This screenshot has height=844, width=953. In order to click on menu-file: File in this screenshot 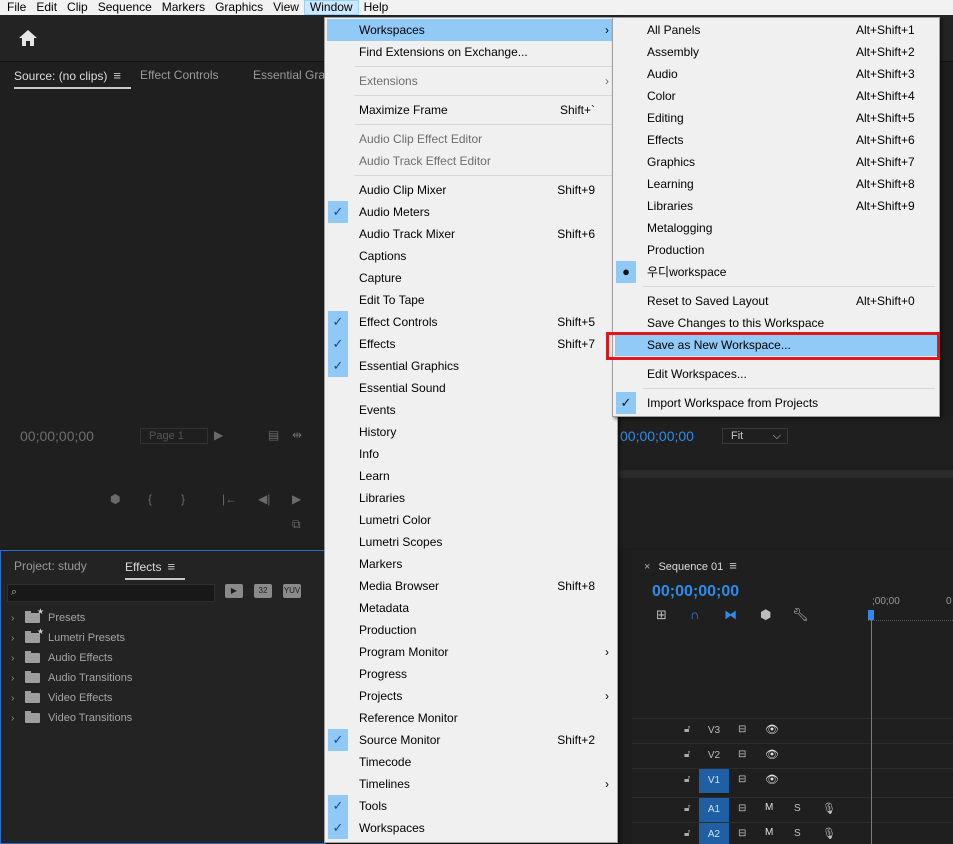, I will do `click(15, 7)`.